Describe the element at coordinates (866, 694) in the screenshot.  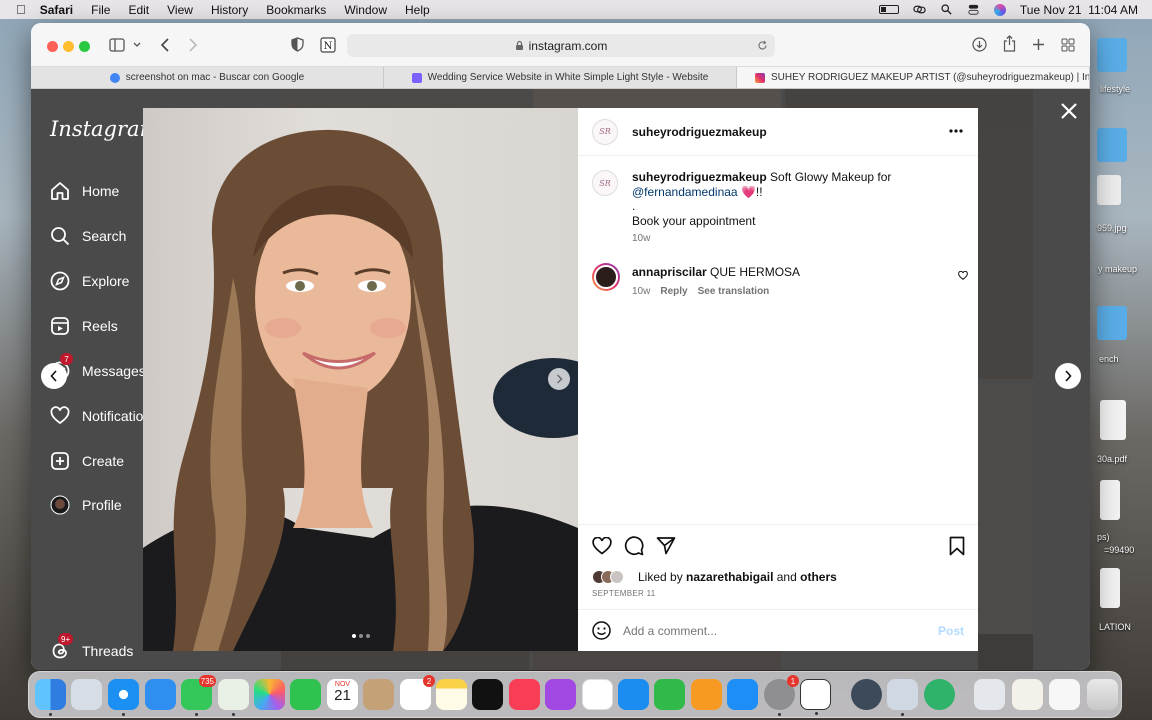
I see `quicktime-icon` at that location.